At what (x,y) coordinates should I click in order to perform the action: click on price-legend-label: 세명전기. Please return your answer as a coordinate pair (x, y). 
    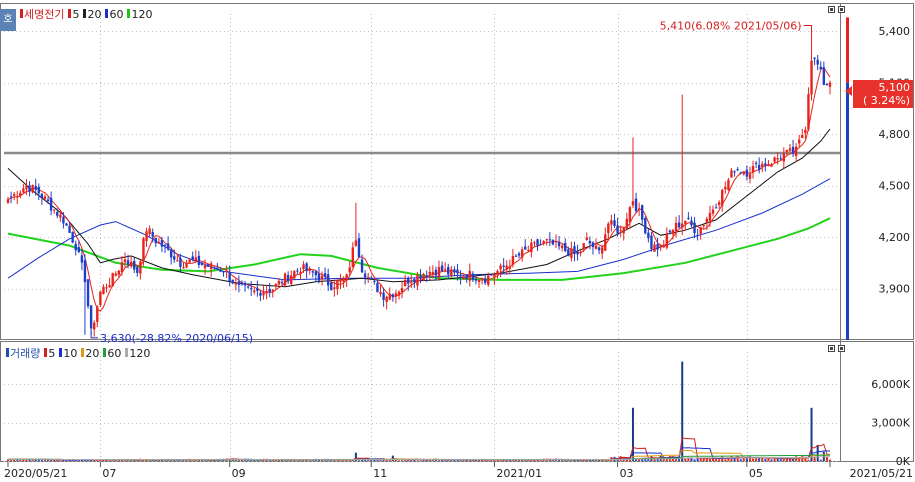
    Looking at the image, I should click on (44, 14).